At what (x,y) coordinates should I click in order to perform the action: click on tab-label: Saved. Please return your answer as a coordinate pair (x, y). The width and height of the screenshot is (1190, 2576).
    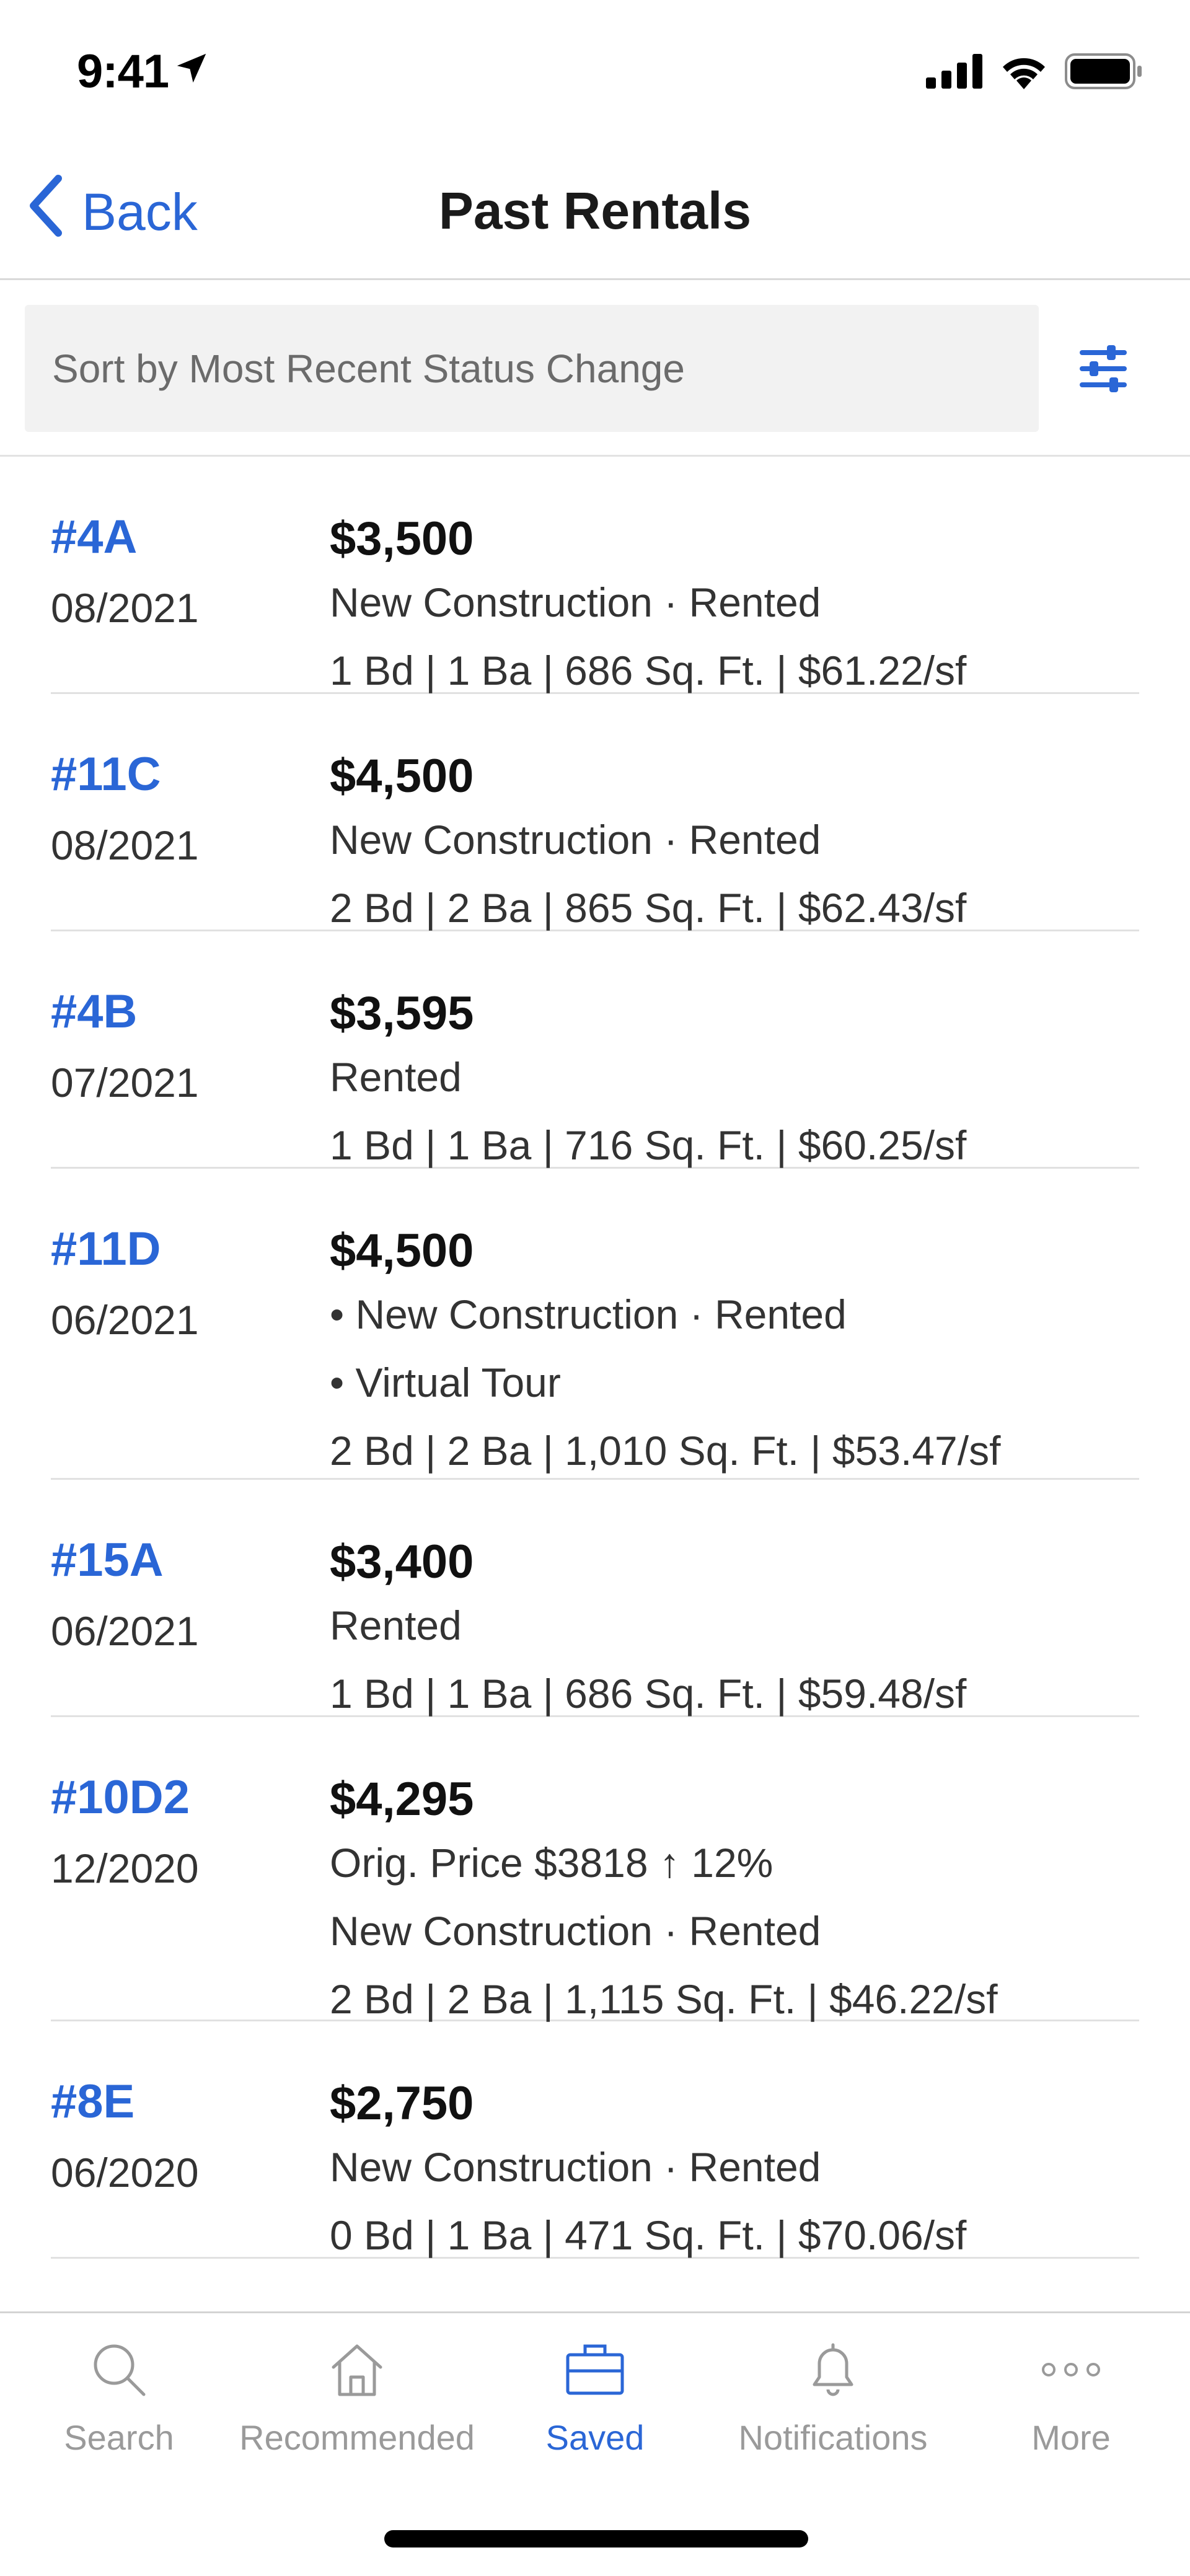
    Looking at the image, I should click on (595, 2438).